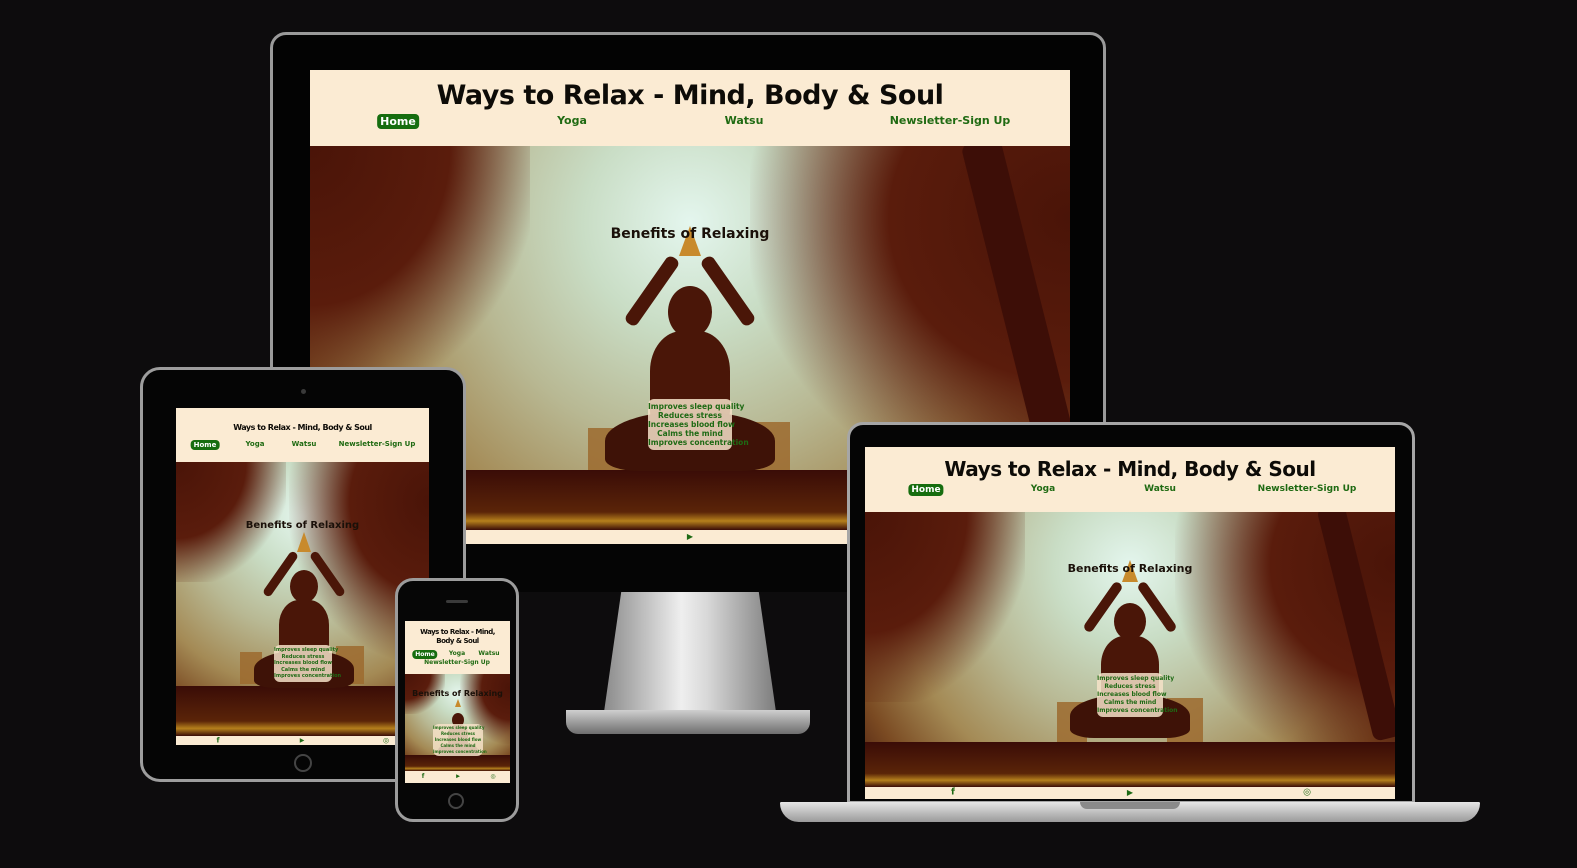  I want to click on tablet-home-button, so click(303, 763).